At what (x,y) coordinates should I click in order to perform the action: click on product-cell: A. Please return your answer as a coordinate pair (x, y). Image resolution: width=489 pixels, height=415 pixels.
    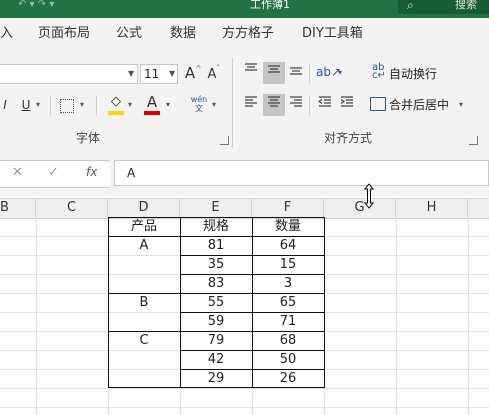
    Looking at the image, I should click on (144, 245).